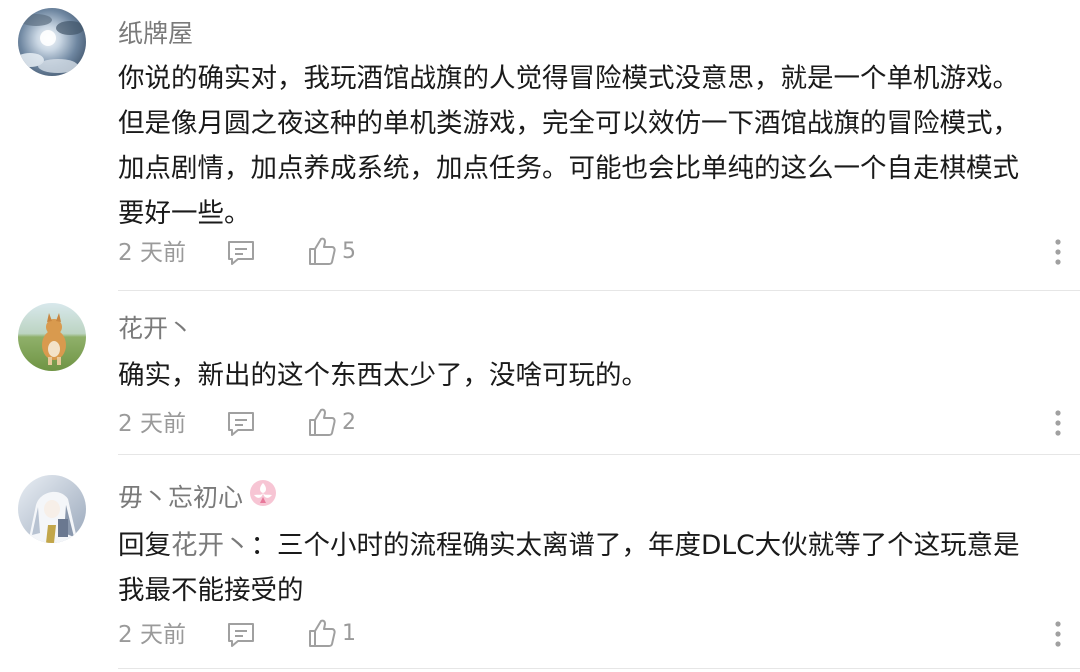 This screenshot has width=1080, height=672. I want to click on anime-character-avatar-image, so click(52, 509).